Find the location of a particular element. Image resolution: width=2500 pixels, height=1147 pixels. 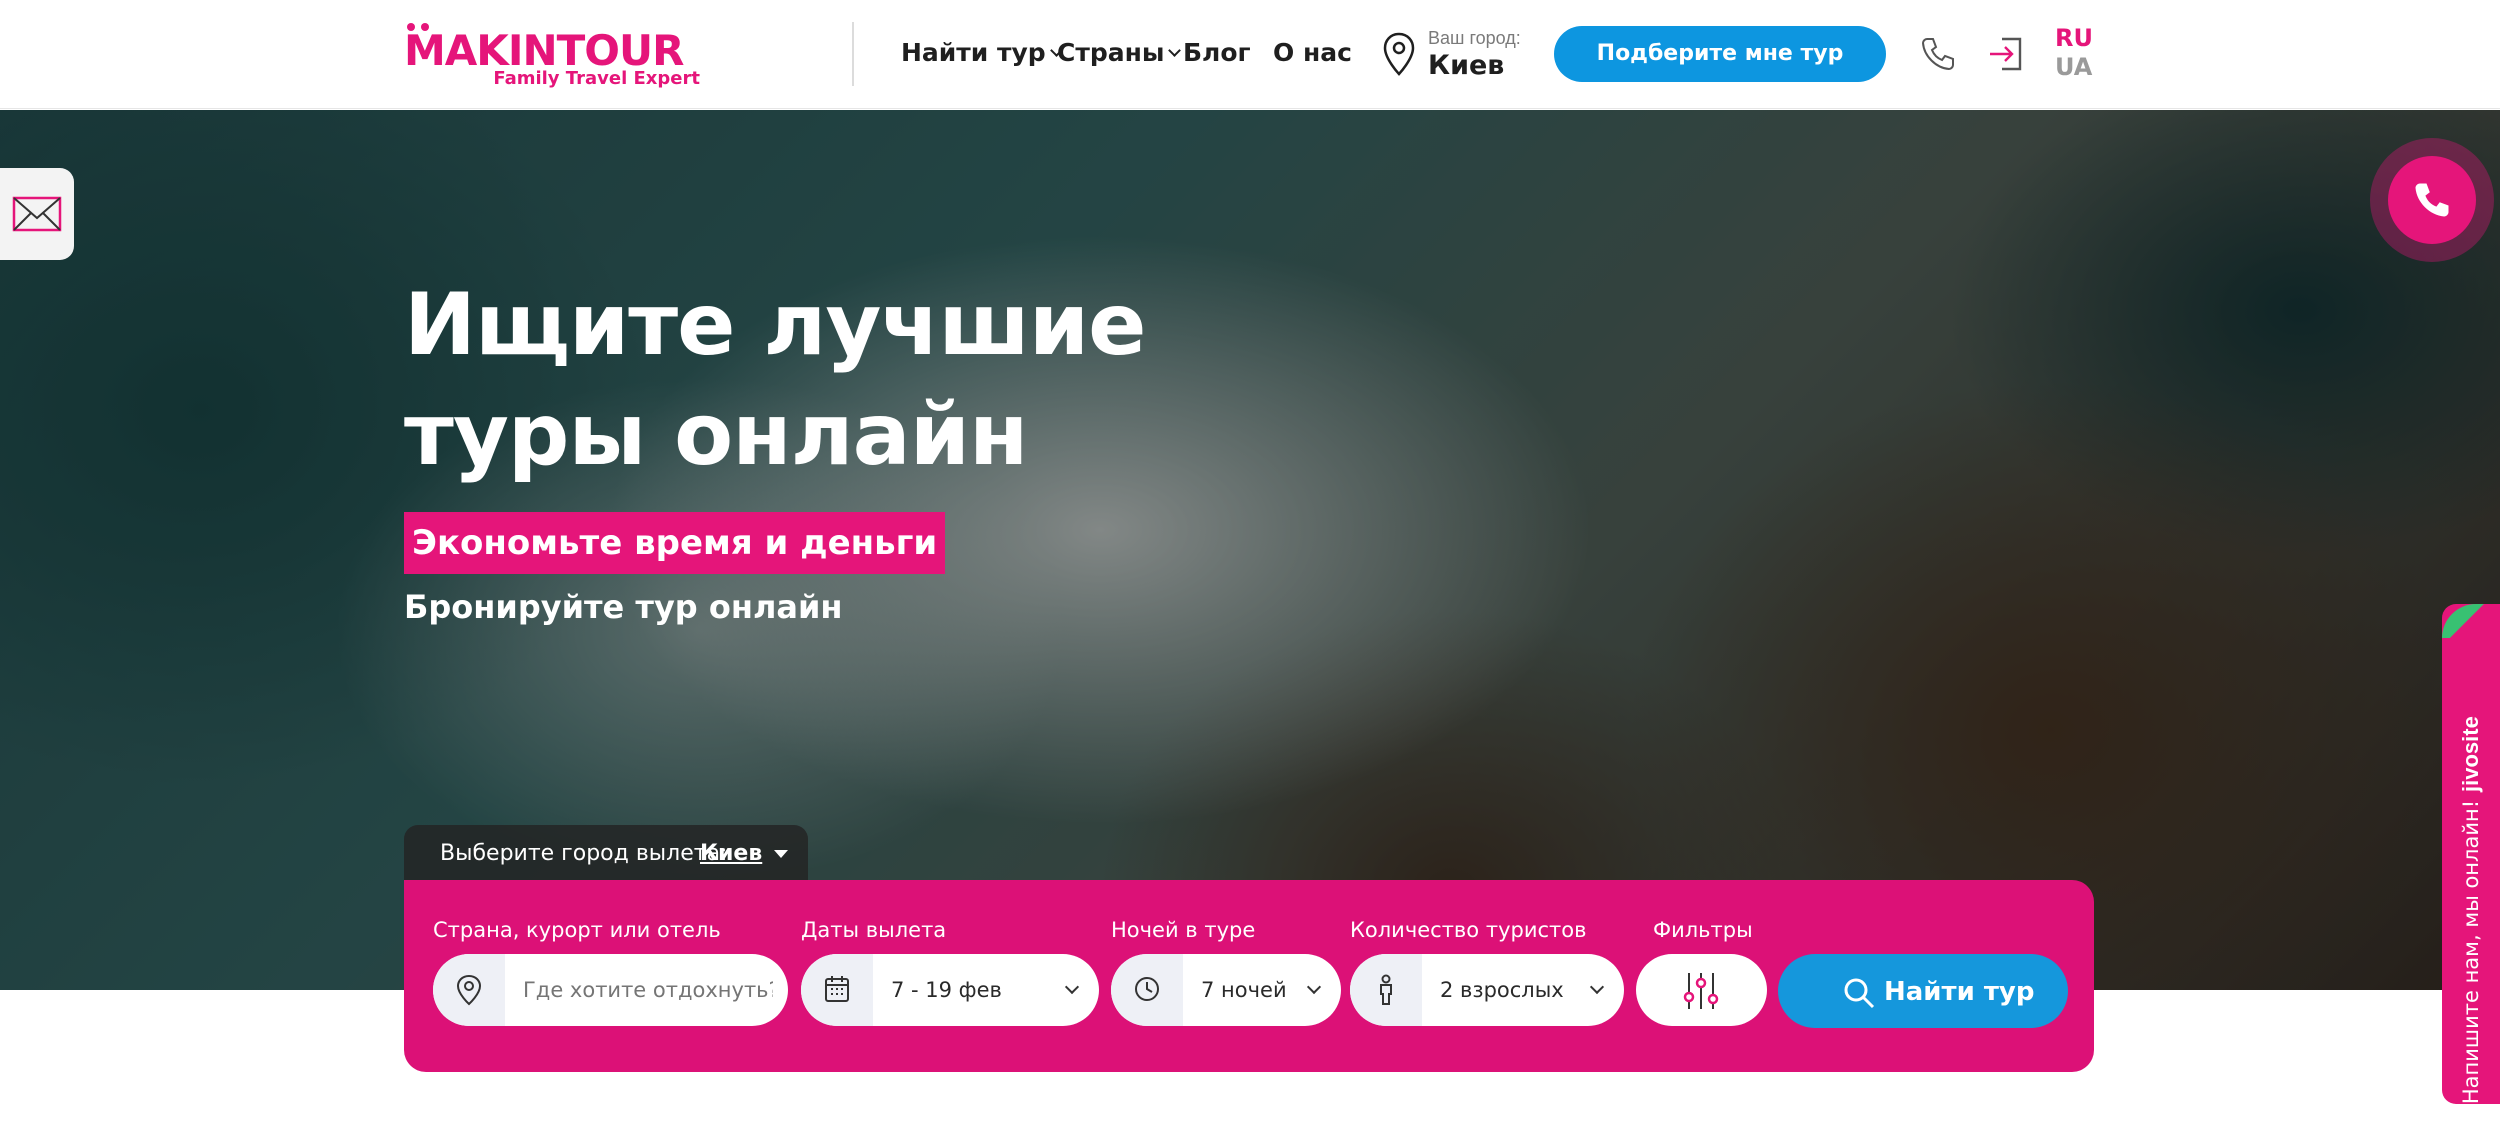

tourists-label: Количество туристов is located at coordinates (1468, 930).